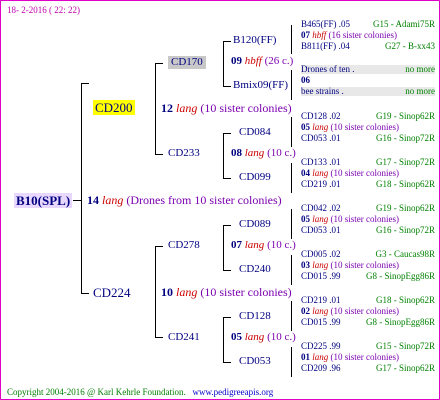 This screenshot has height=400, width=440. I want to click on date-stamp: 18- 2-2016 ( 22: 22), so click(43, 10).